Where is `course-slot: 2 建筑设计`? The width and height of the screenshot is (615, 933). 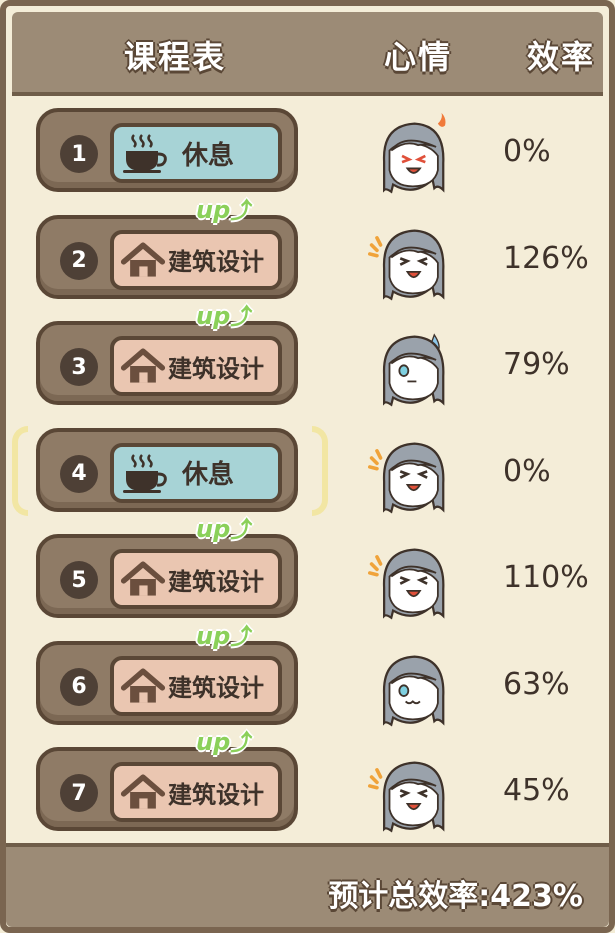
course-slot: 2 建筑设计 is located at coordinates (167, 256).